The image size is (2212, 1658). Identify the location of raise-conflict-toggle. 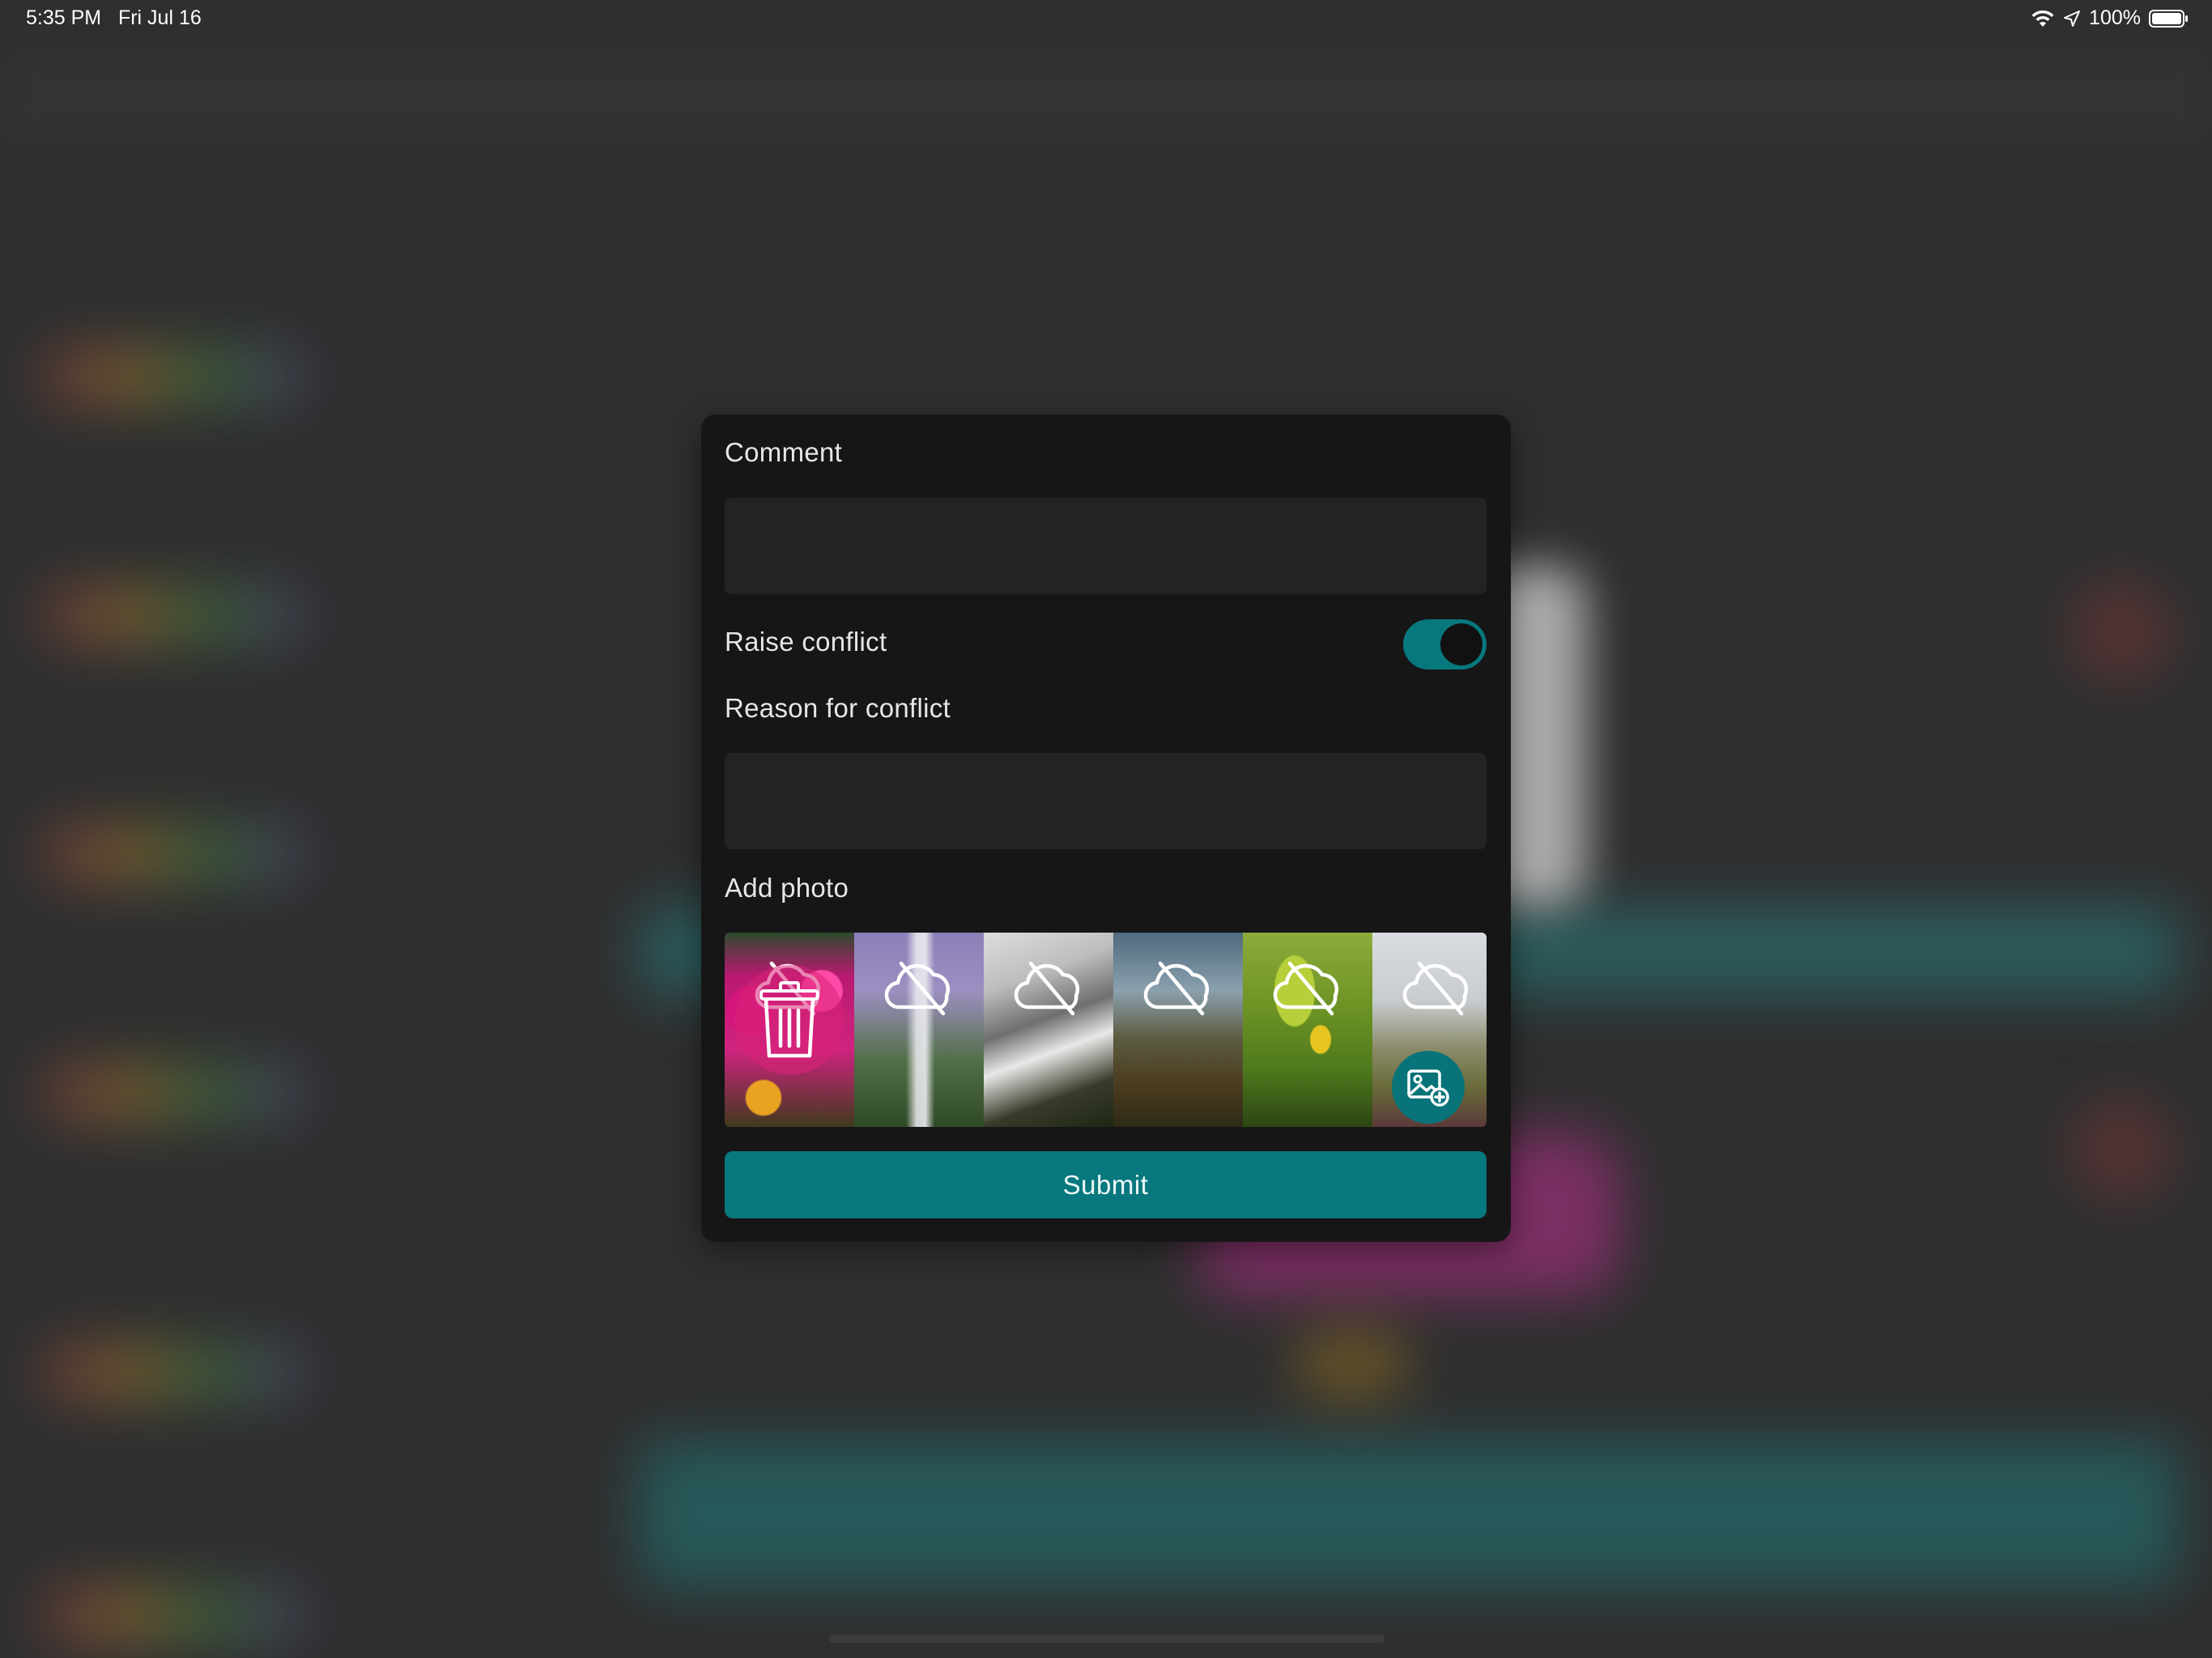
(1445, 644).